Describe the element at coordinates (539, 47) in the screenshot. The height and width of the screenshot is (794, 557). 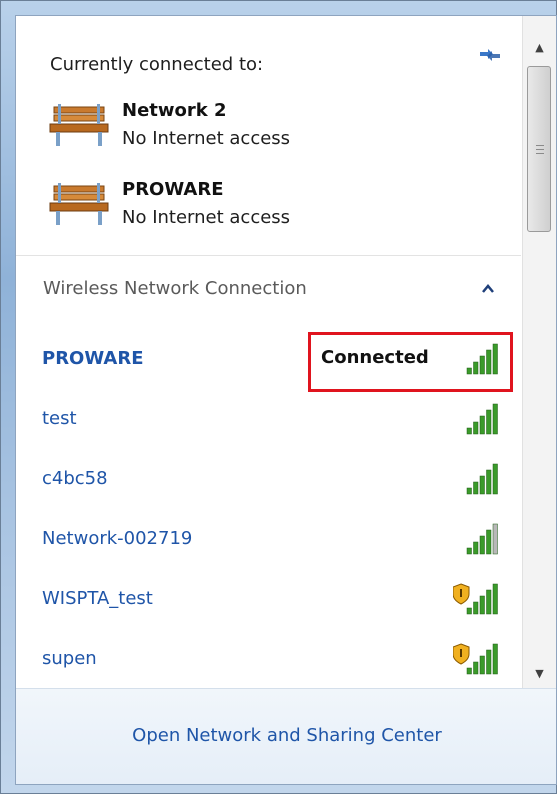
I see `scroll-up-arrow-icon: ▲` at that location.